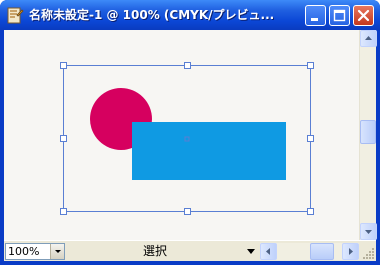 The width and height of the screenshot is (380, 265). I want to click on maximize-button, so click(339, 15).